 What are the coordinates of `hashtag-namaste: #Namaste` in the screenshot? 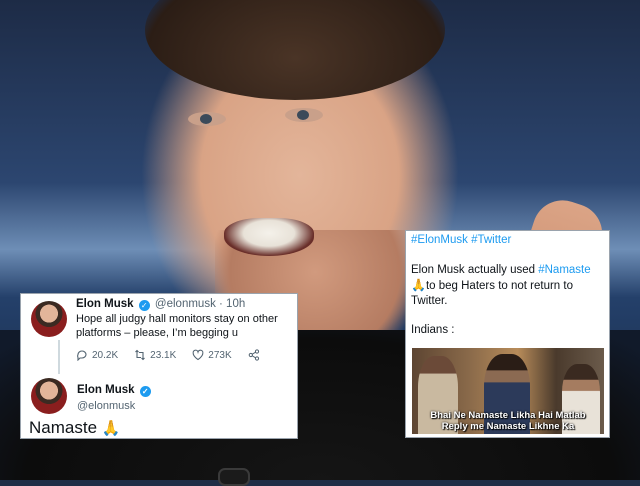 It's located at (564, 270).